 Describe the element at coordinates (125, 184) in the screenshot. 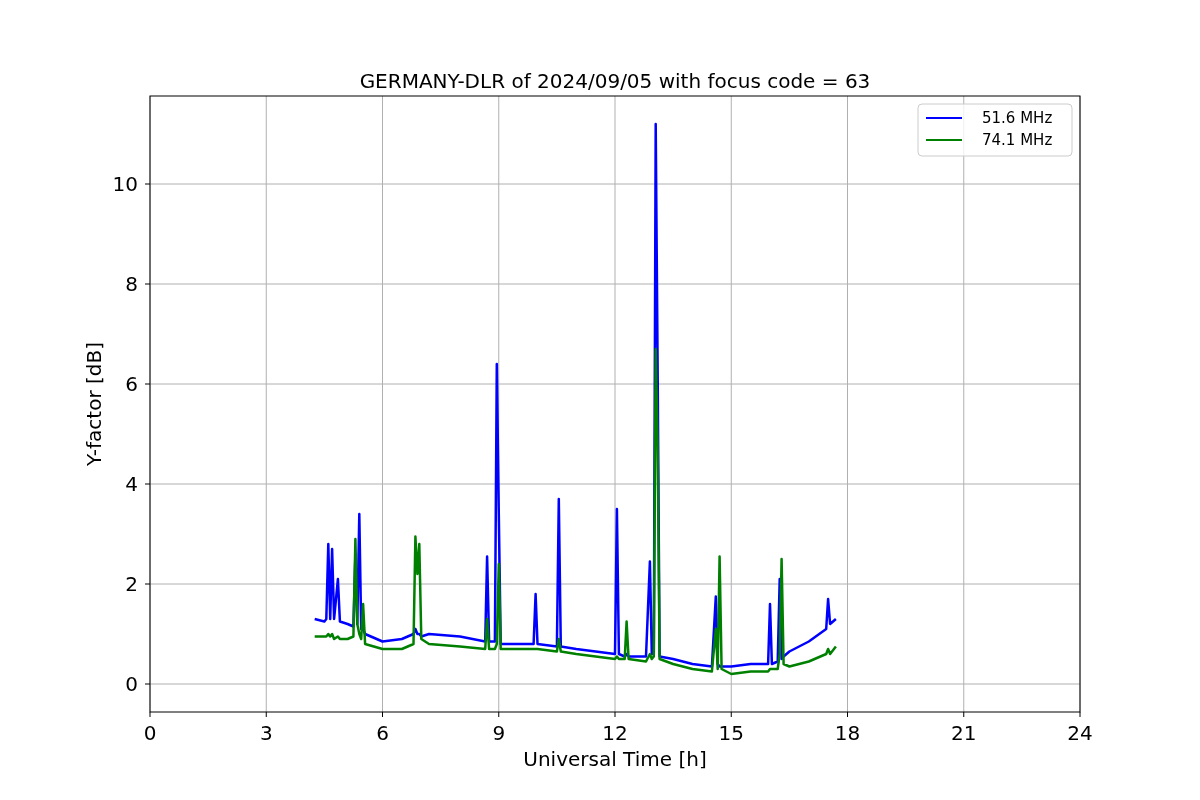

I see `y-tick-label: 10` at that location.